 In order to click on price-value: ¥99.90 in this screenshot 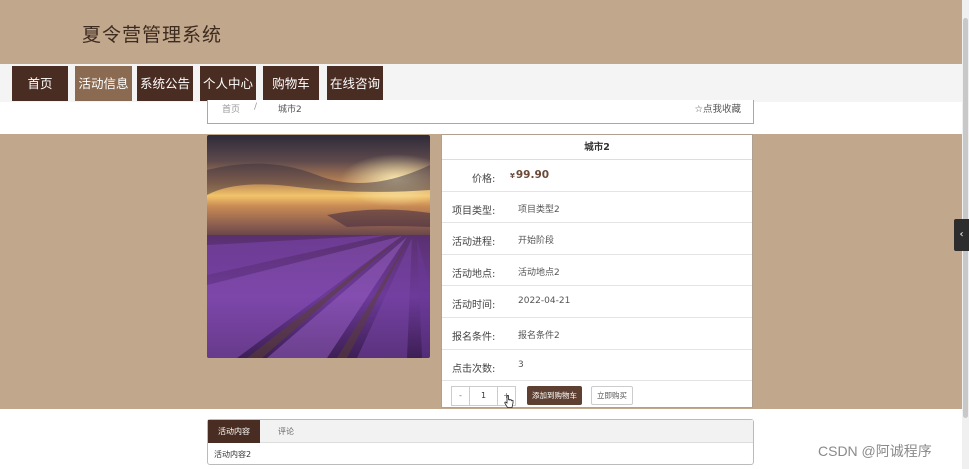, I will do `click(529, 175)`.